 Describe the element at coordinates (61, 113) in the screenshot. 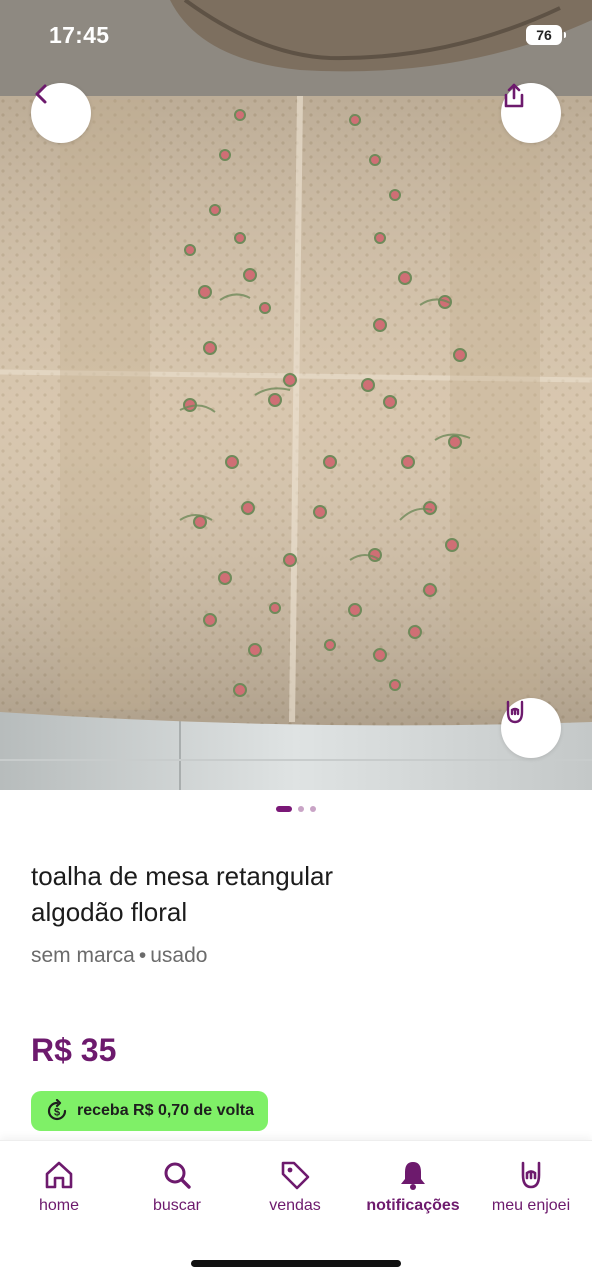

I see `back-button` at that location.